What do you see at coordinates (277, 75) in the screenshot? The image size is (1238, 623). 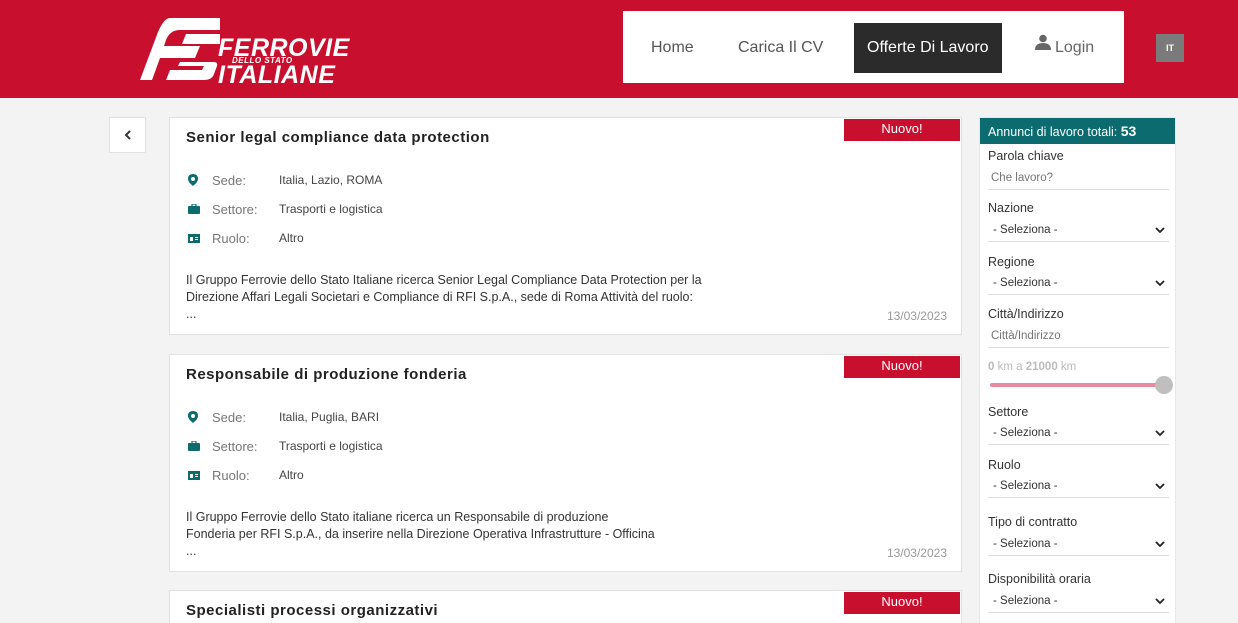 I see `brand-line2: ITALIANE` at bounding box center [277, 75].